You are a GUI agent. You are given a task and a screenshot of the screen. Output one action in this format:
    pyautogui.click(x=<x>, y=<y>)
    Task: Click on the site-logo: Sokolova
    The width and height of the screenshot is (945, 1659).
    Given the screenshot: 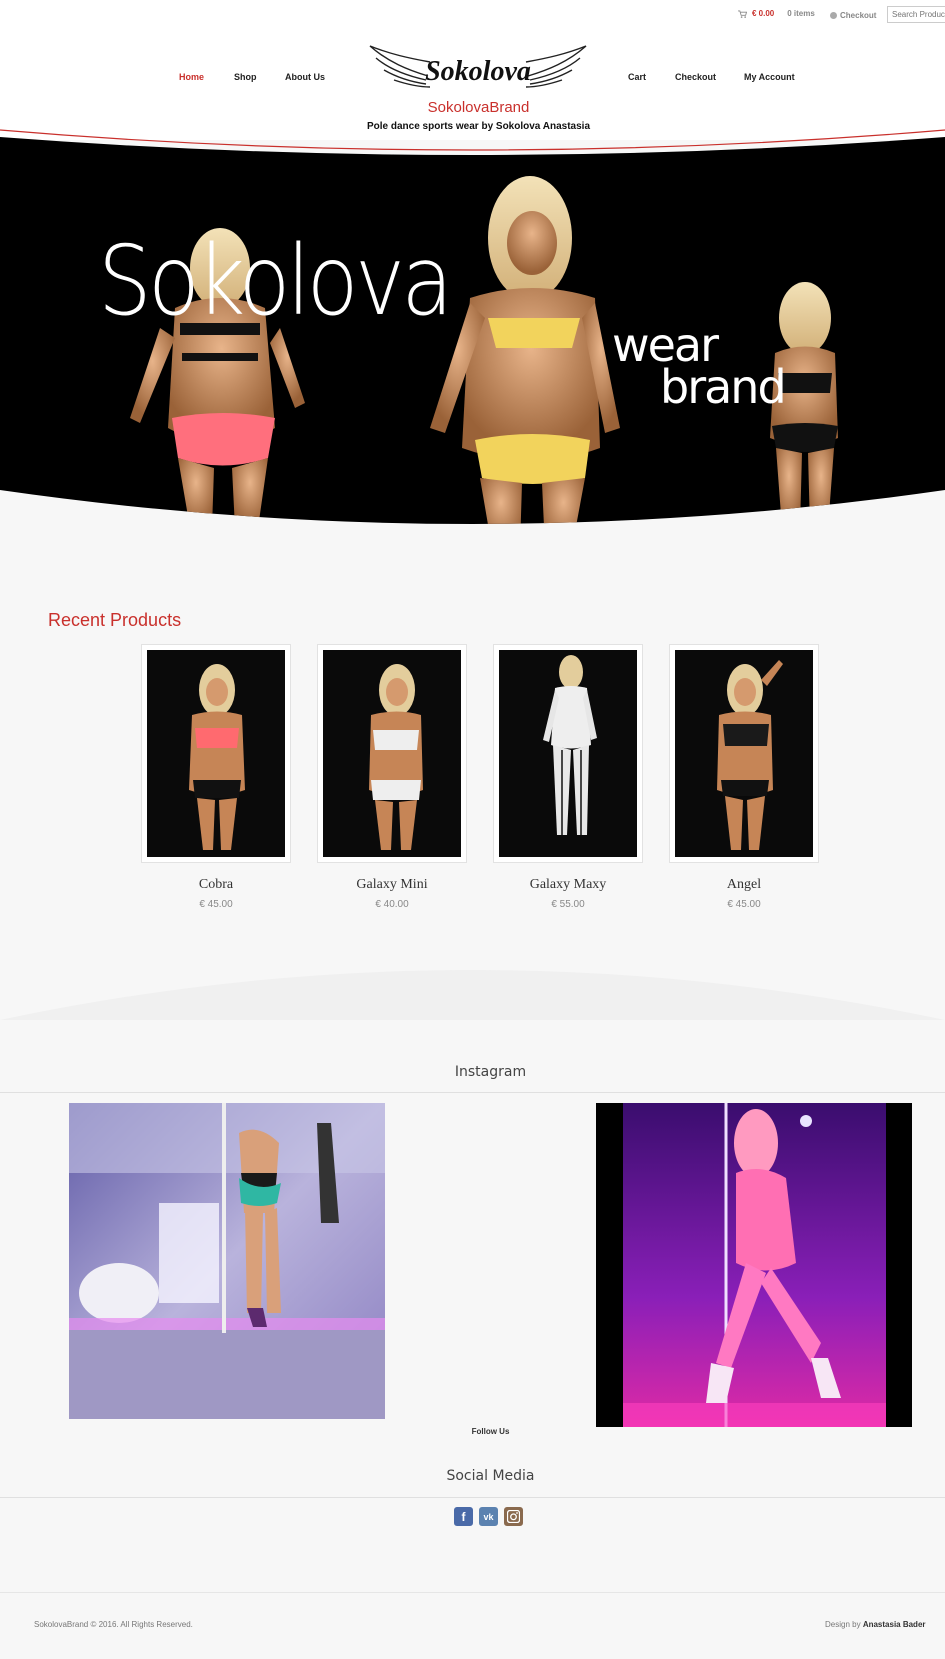 What is the action you would take?
    pyautogui.click(x=478, y=69)
    